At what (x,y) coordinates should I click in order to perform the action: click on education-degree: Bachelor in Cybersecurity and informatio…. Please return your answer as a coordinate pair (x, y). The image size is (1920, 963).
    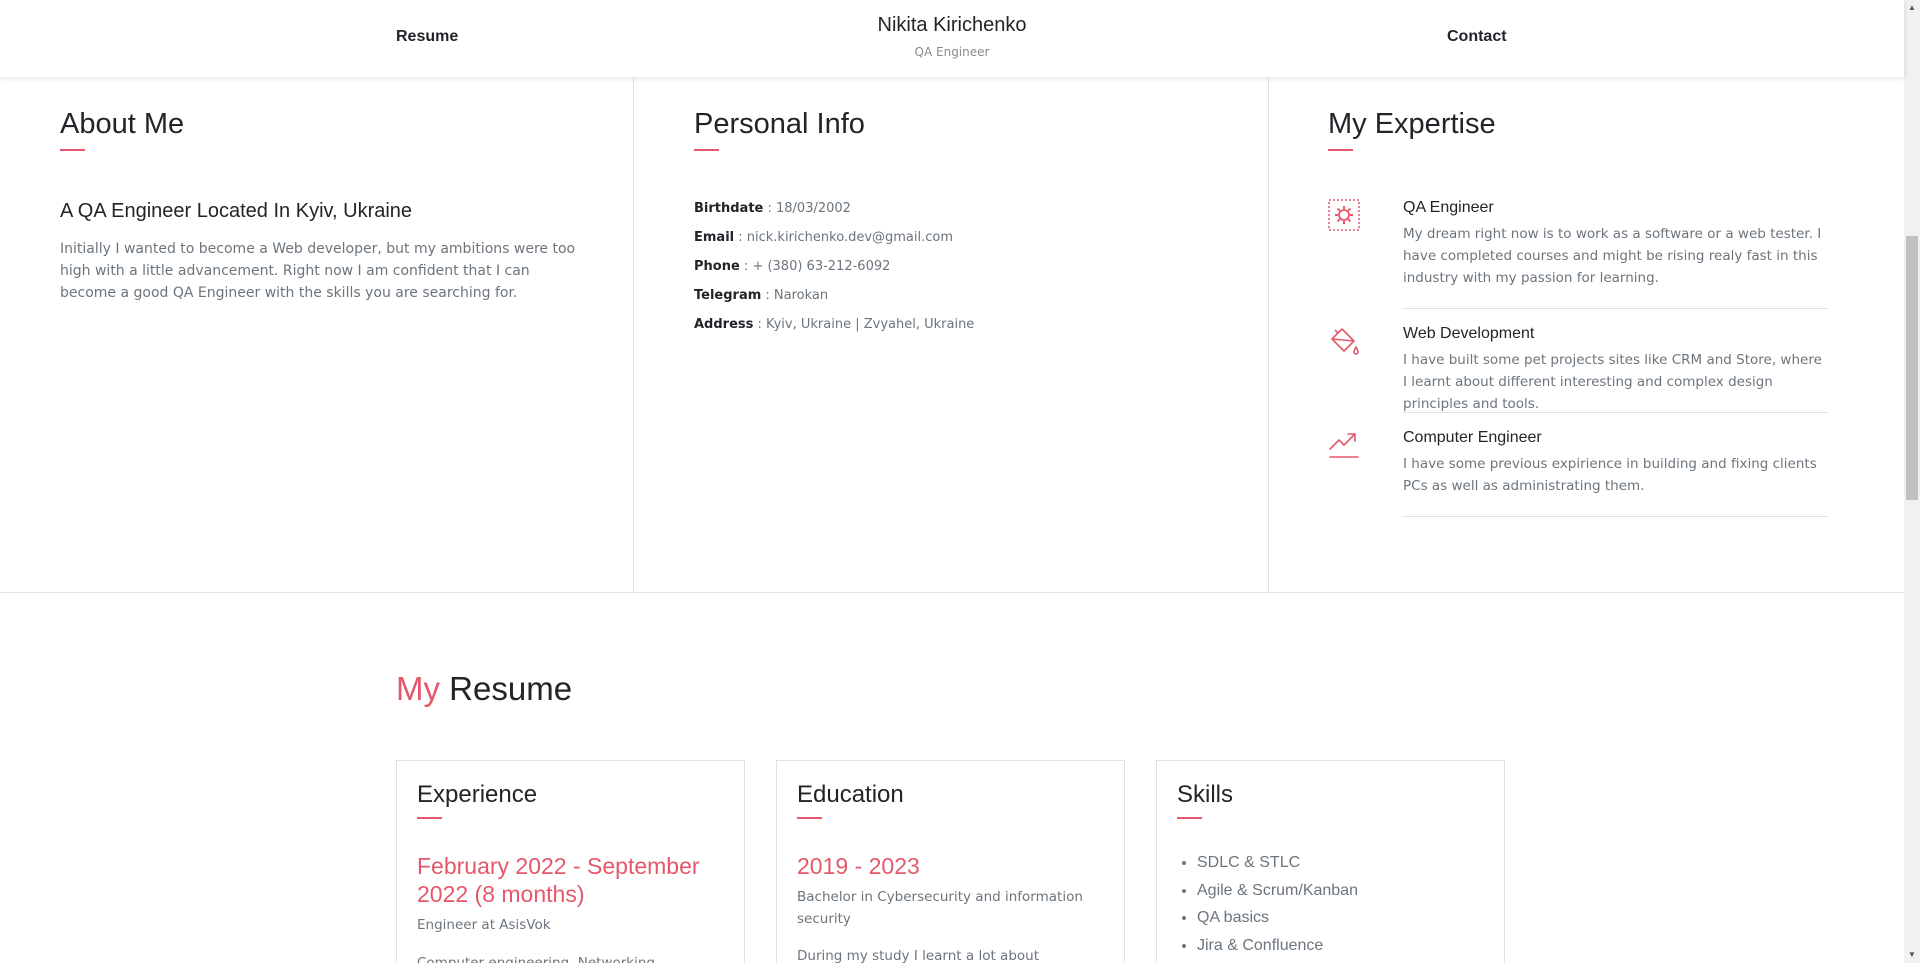
    Looking at the image, I should click on (940, 908).